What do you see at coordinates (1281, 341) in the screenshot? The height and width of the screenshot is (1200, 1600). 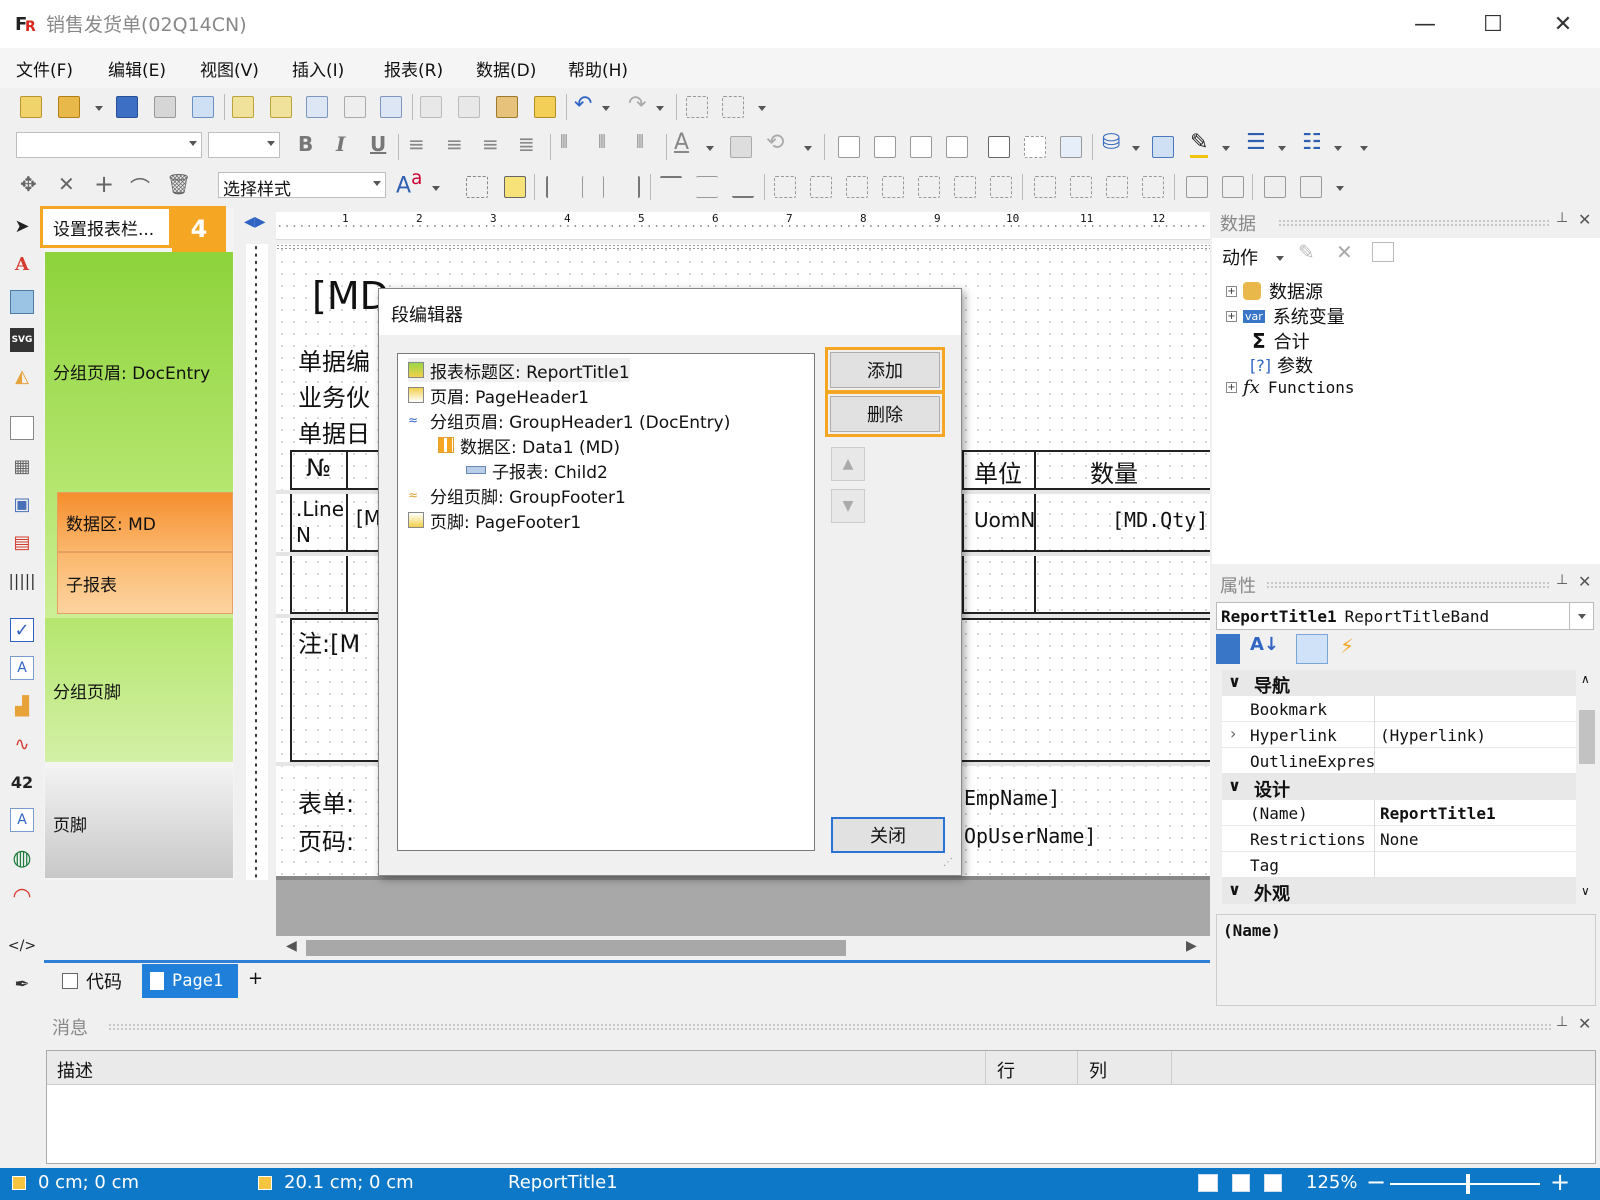 I see `tree-totals: Σ 合计` at bounding box center [1281, 341].